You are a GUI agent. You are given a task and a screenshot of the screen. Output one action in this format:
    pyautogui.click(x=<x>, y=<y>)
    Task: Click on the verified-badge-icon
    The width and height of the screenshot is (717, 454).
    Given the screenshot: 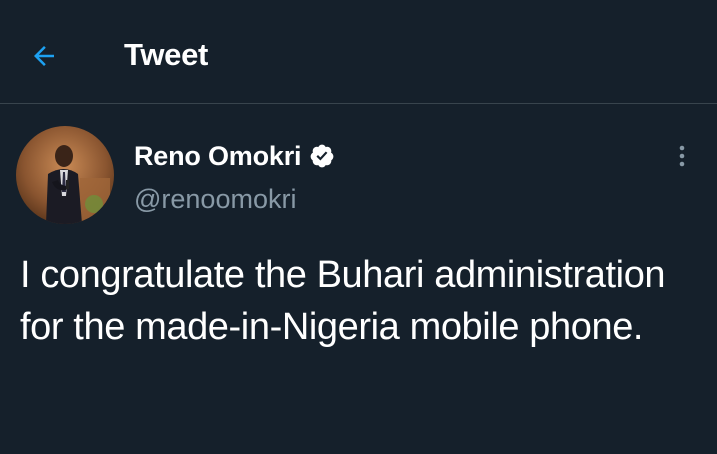 What is the action you would take?
    pyautogui.click(x=322, y=156)
    